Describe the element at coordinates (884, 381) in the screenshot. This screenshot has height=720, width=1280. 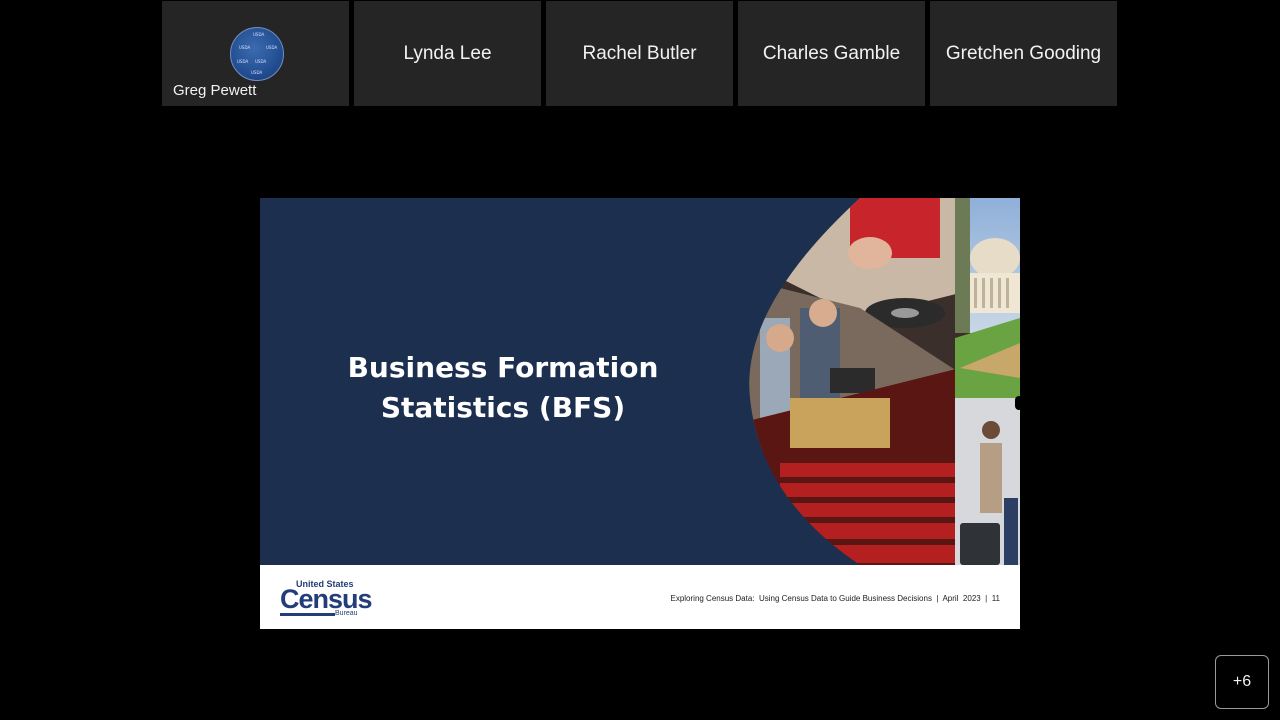
I see `photo-collage` at that location.